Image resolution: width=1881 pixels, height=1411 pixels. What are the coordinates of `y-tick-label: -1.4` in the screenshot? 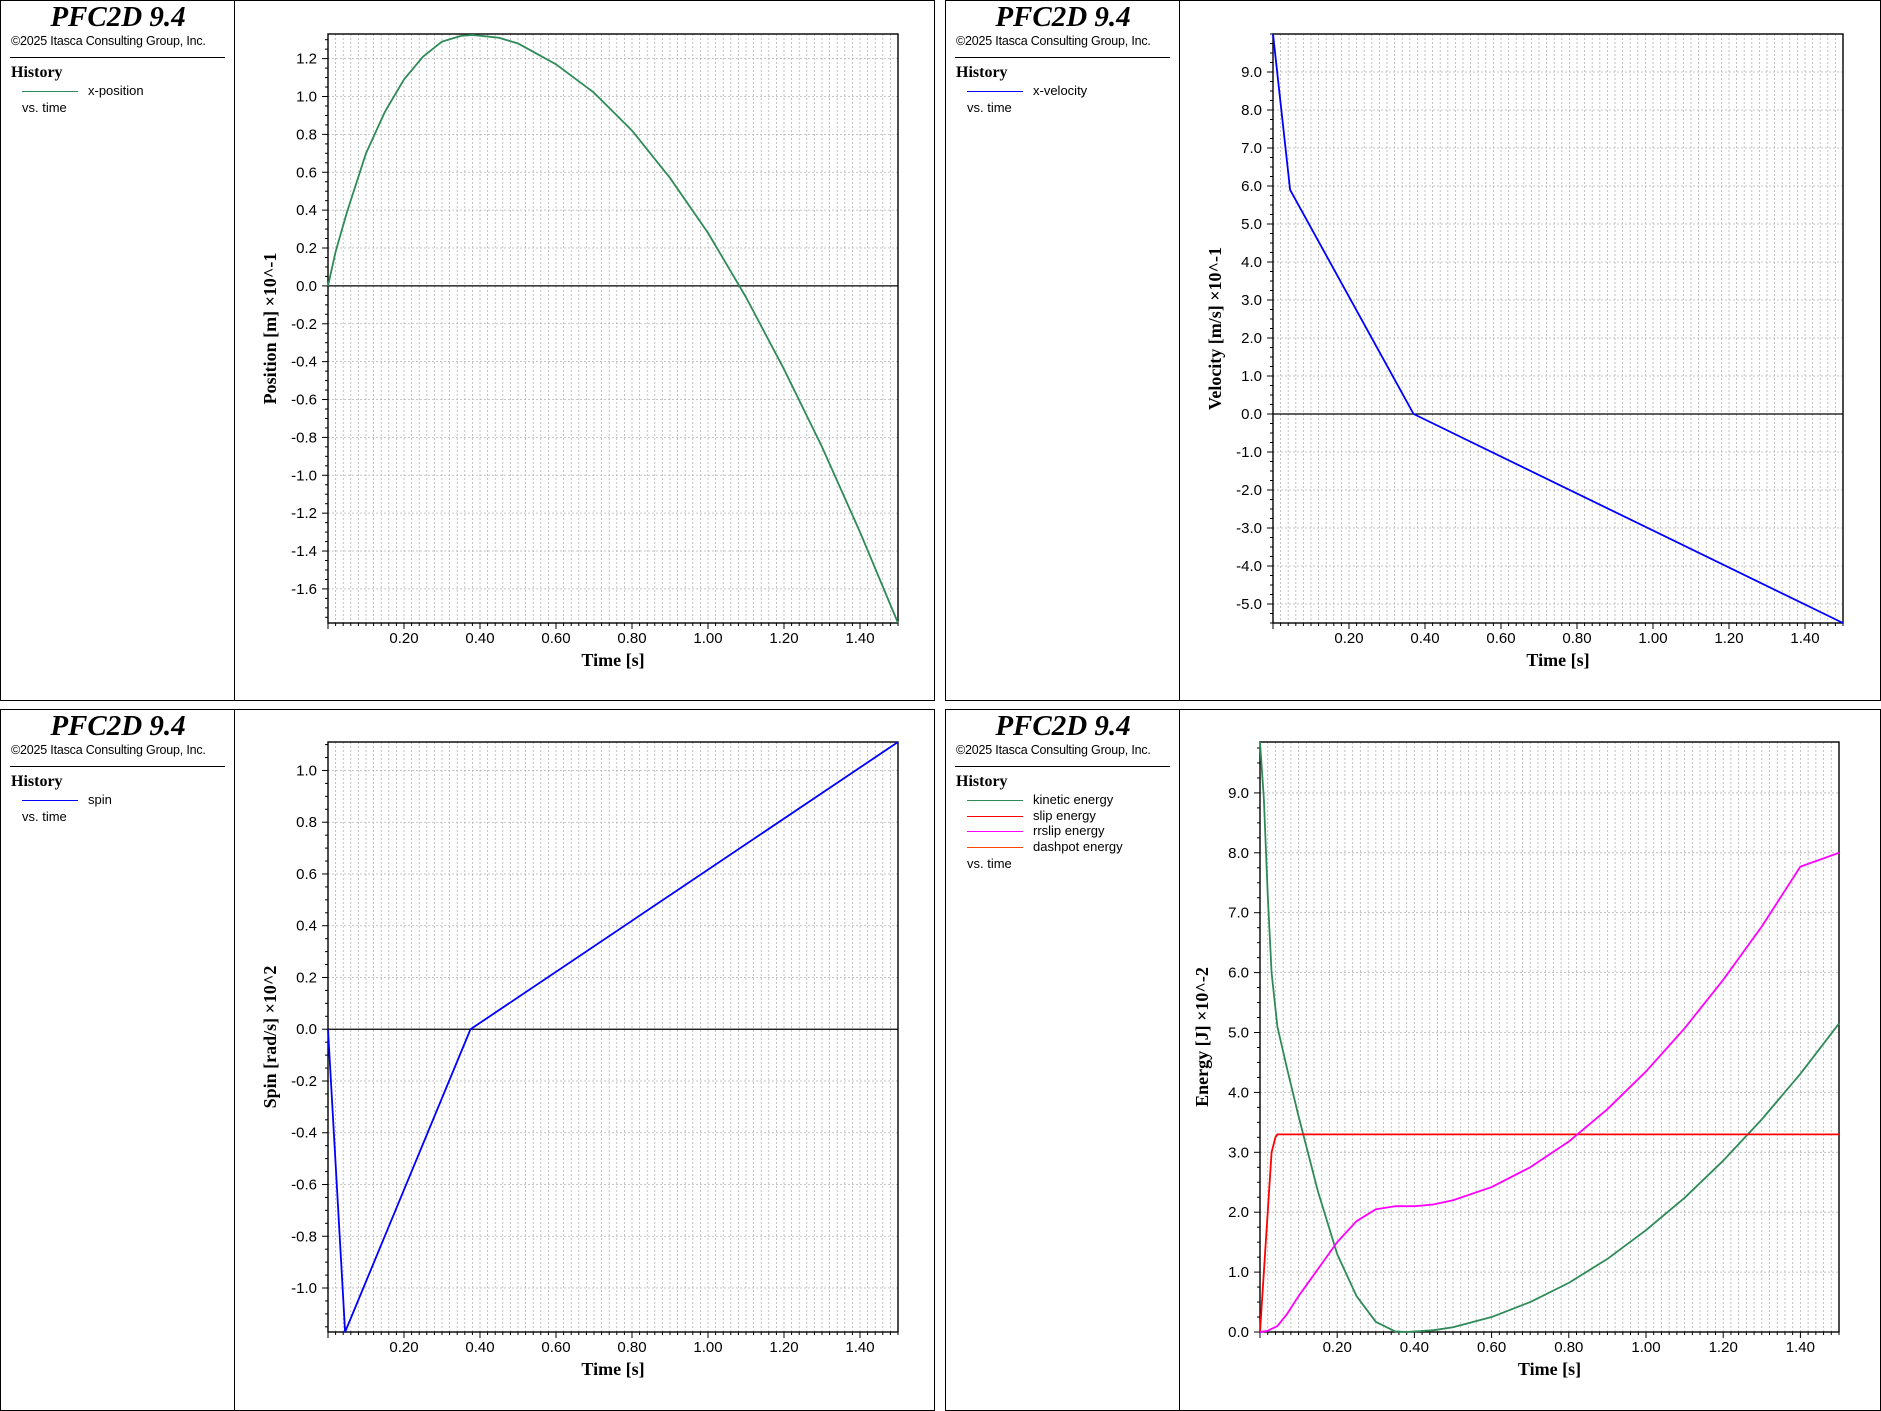 It's located at (304, 551).